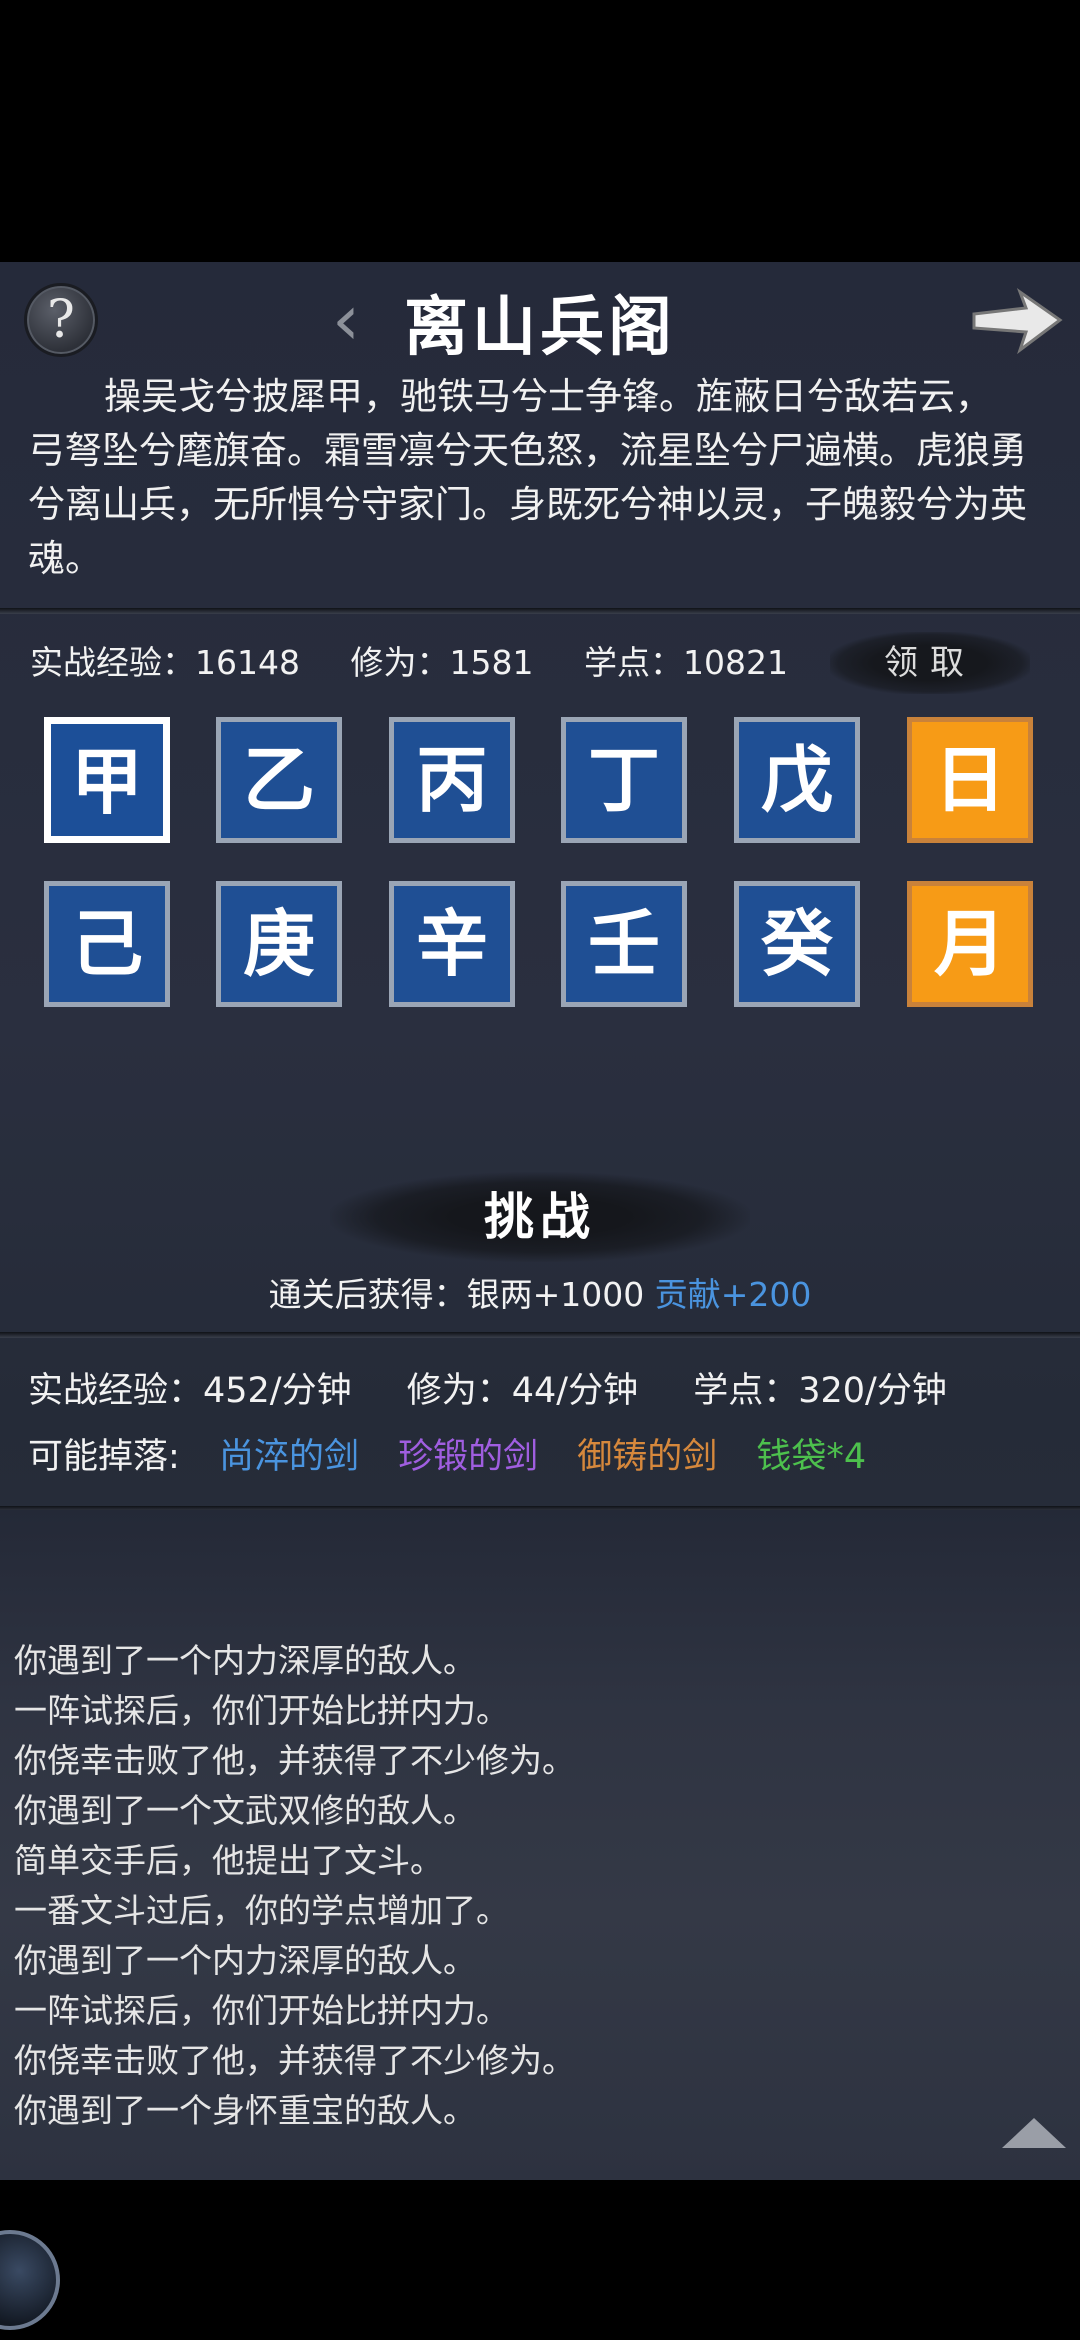 The image size is (1080, 2340). I want to click on stage-tile: 丁, so click(624, 780).